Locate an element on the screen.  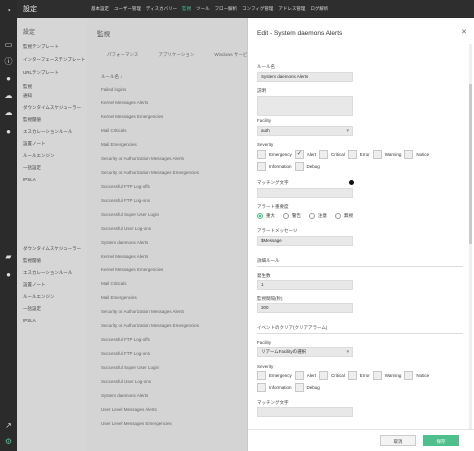
nav-item-users: ユーザー管理 is located at coordinates (127, 9).